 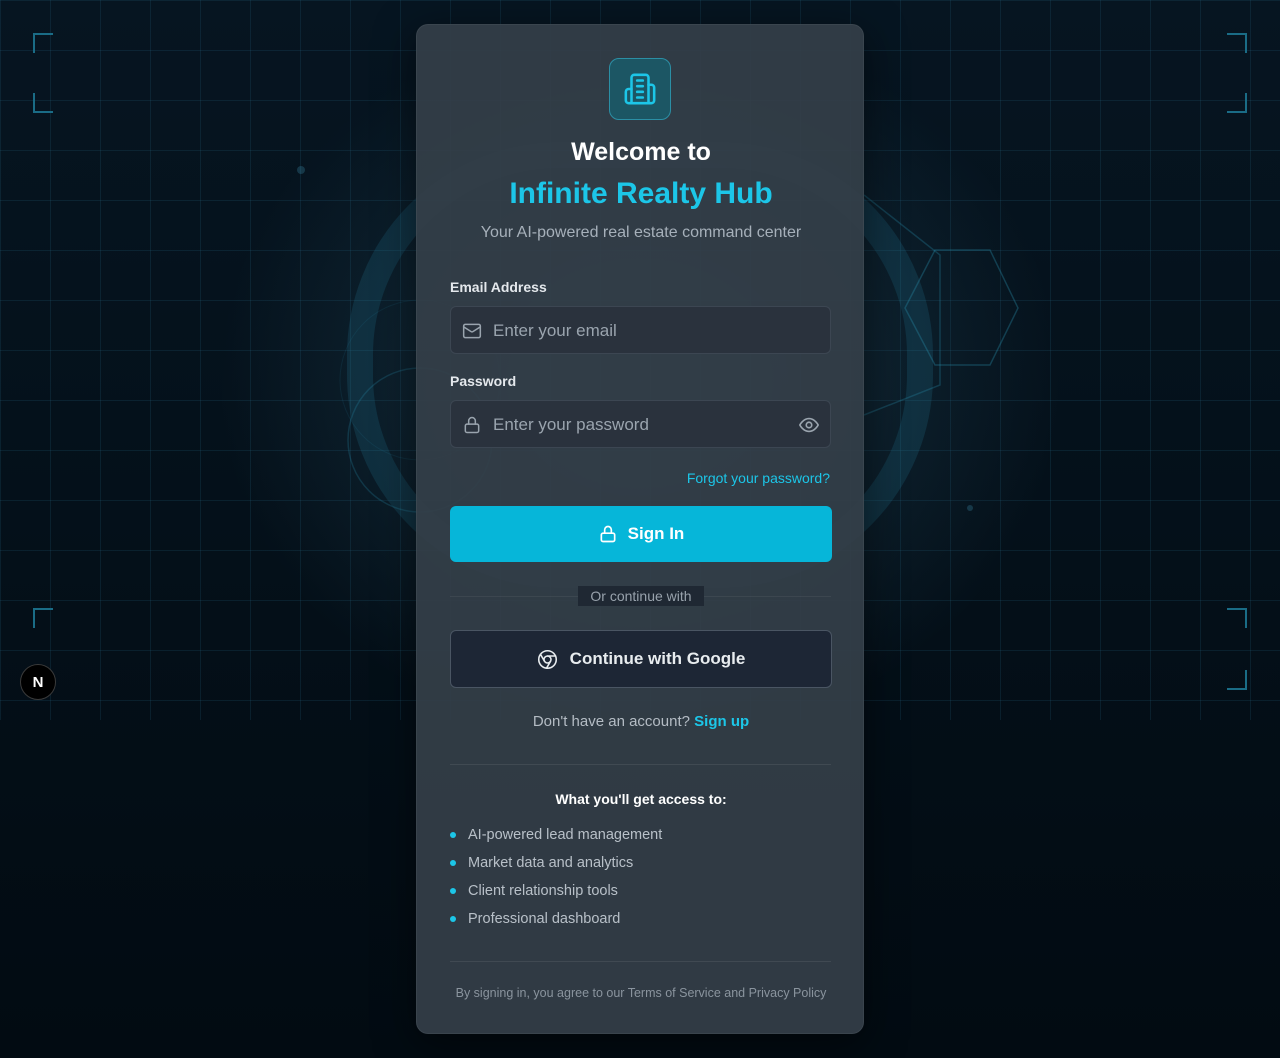 What do you see at coordinates (483, 381) in the screenshot?
I see `password-label: Password` at bounding box center [483, 381].